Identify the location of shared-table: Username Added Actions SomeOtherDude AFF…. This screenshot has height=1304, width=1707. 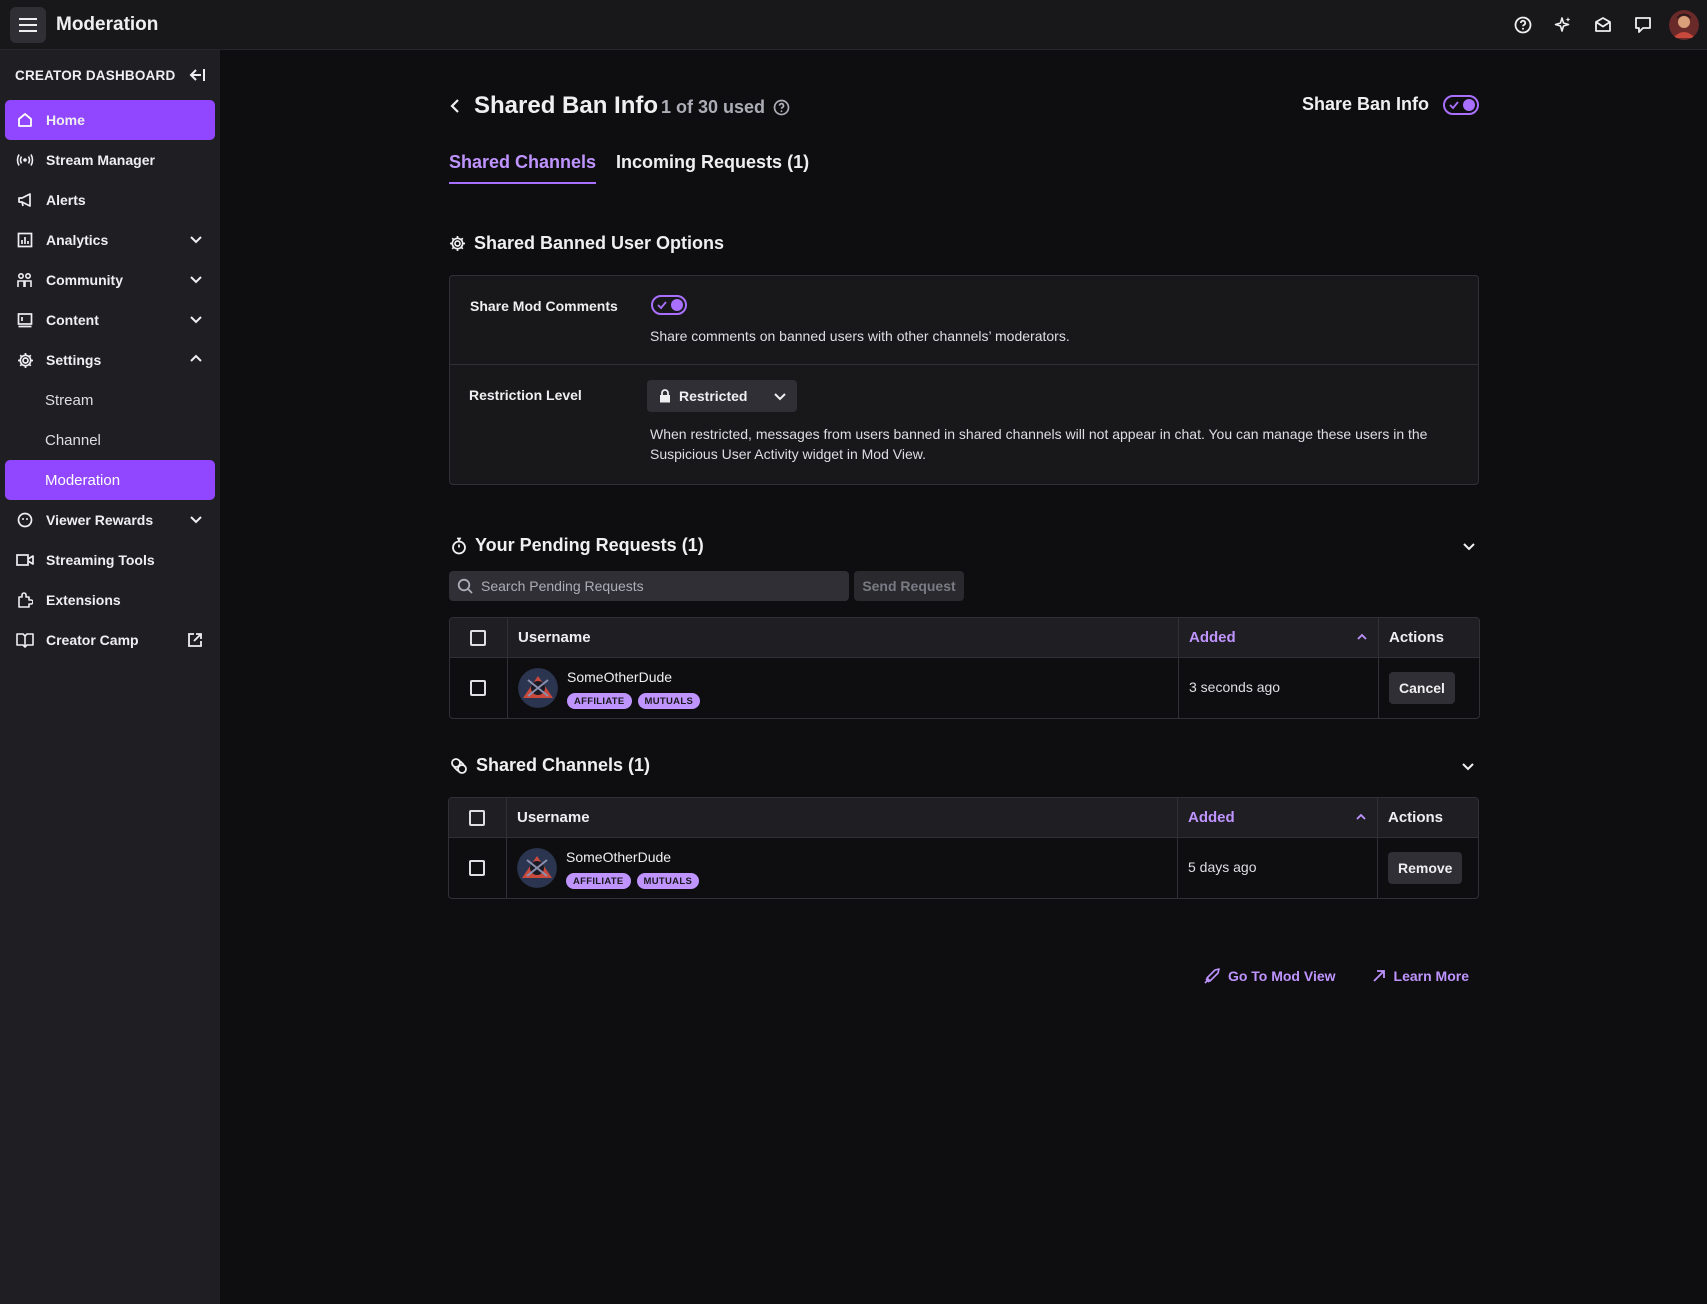
(963, 848).